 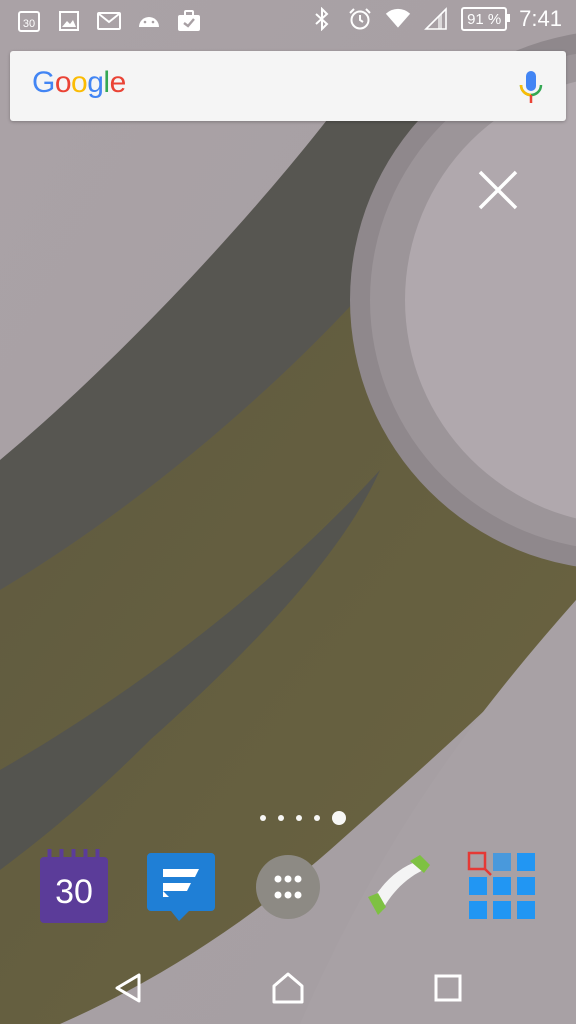 I want to click on tiles-app-icon, so click(x=503, y=887).